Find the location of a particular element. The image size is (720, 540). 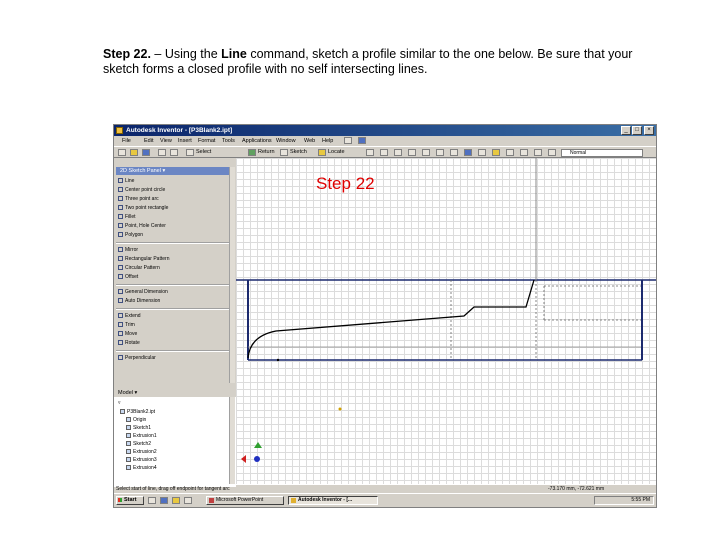

browser-item-extrusion1-label: Extrusion1 is located at coordinates (145, 436).